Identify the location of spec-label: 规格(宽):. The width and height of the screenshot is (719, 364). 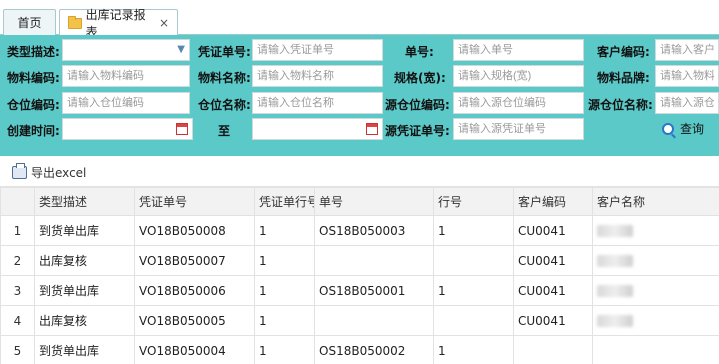
(420, 78).